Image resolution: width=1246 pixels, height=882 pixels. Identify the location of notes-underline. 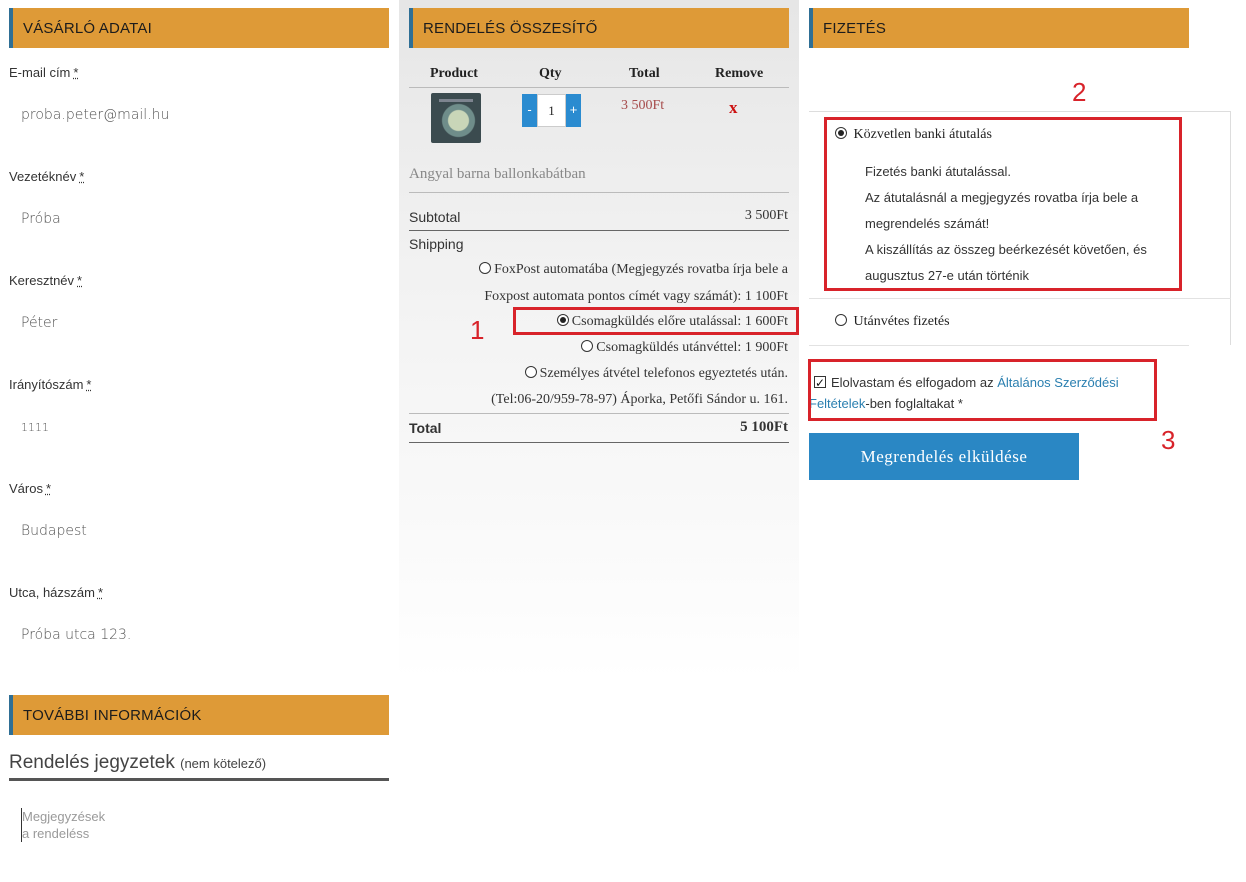
(199, 779).